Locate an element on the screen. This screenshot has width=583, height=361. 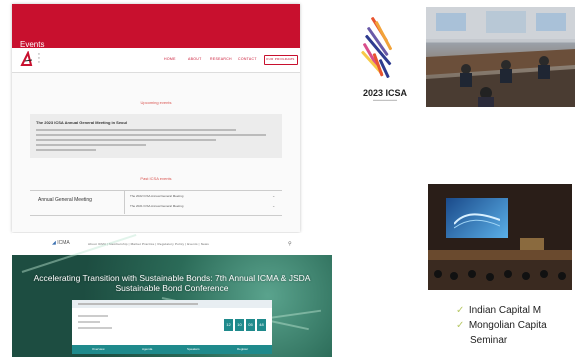
logo-mark-icon: ◢ is located at coordinates (54, 243).